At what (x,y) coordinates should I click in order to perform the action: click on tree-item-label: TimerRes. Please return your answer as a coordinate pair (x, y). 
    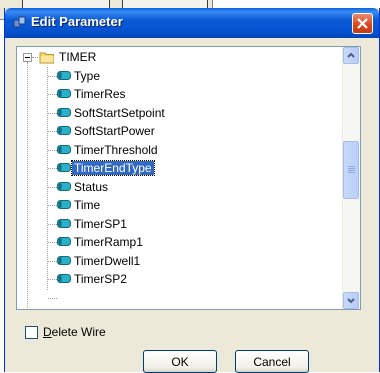
    Looking at the image, I should click on (100, 94).